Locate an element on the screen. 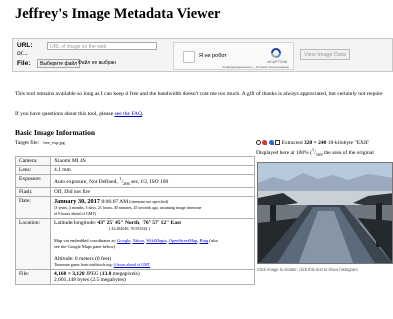 The height and width of the screenshot is (319, 393). map-link-yahoo: Yahoo is located at coordinates (138, 240).